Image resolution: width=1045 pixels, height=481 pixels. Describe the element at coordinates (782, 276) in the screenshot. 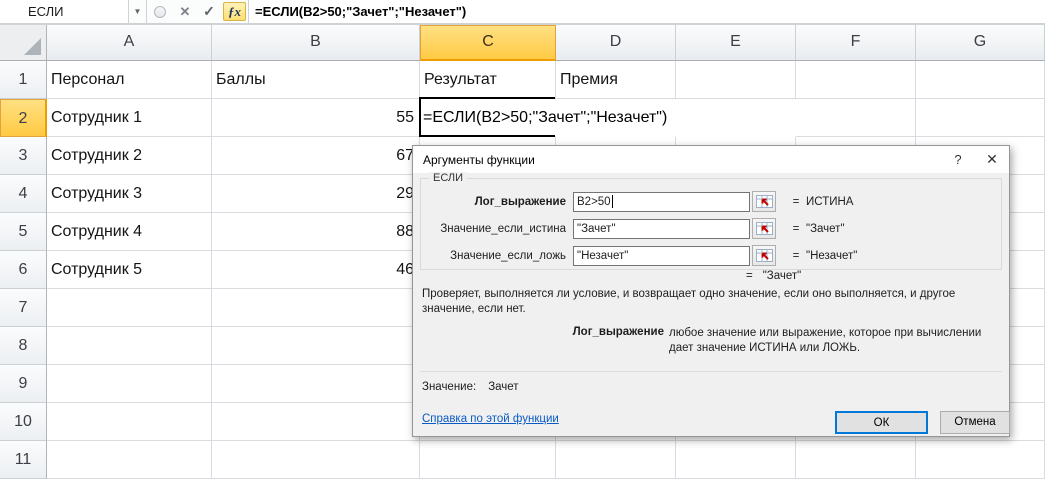

I see `formula-result-value: "Зачет"` at that location.